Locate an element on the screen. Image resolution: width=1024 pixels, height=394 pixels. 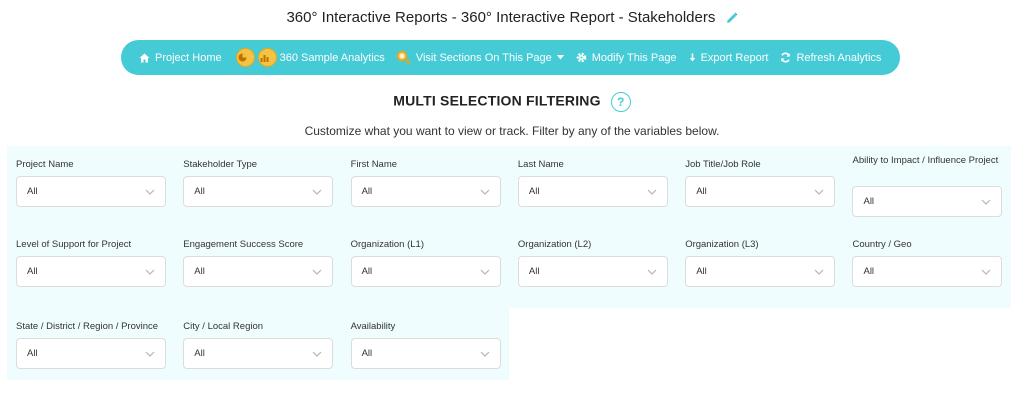
filter-label: City / Local Region is located at coordinates (223, 326).